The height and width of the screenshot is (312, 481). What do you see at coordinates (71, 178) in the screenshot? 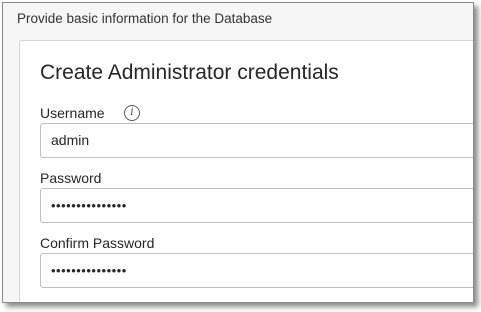
I see `password-label: Password` at bounding box center [71, 178].